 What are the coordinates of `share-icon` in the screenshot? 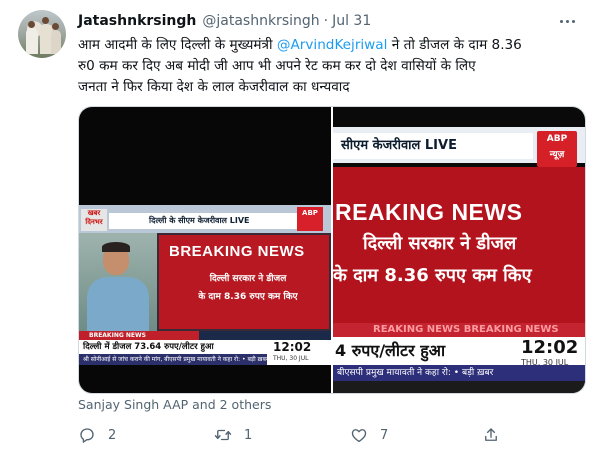 It's located at (491, 435).